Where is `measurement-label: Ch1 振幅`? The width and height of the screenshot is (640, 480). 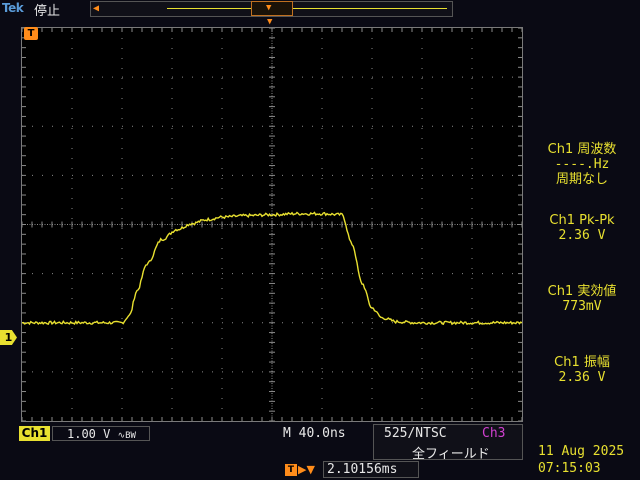
measurement-label: Ch1 振幅 is located at coordinates (582, 362).